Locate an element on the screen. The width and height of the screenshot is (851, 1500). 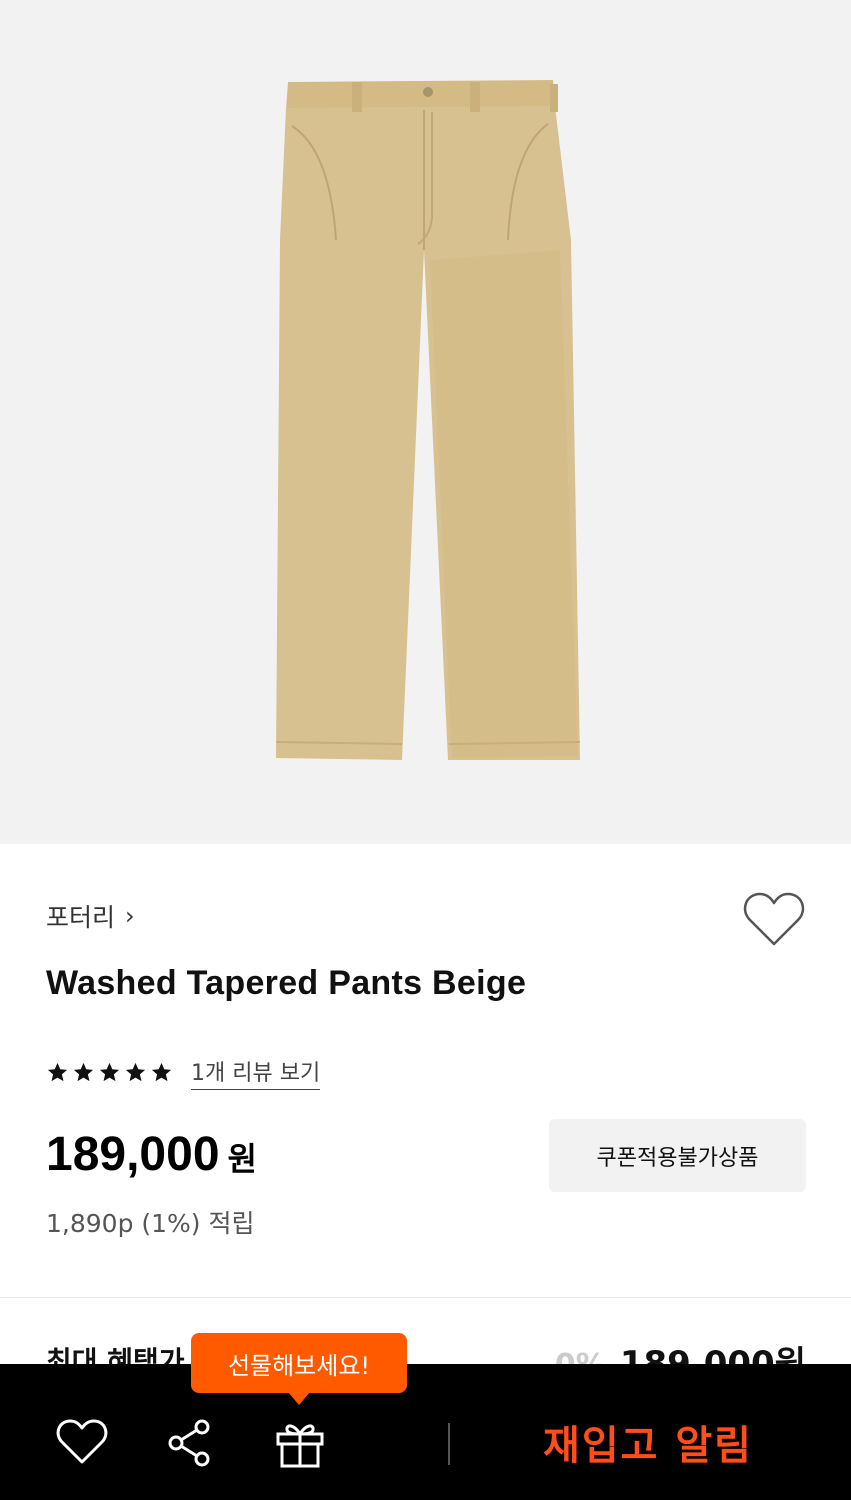
divider is located at coordinates (425, 1297).